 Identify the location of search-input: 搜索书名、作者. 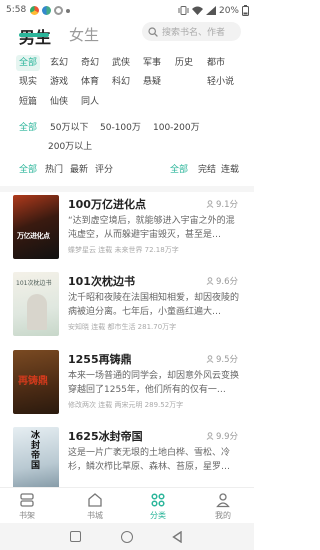
(191, 31).